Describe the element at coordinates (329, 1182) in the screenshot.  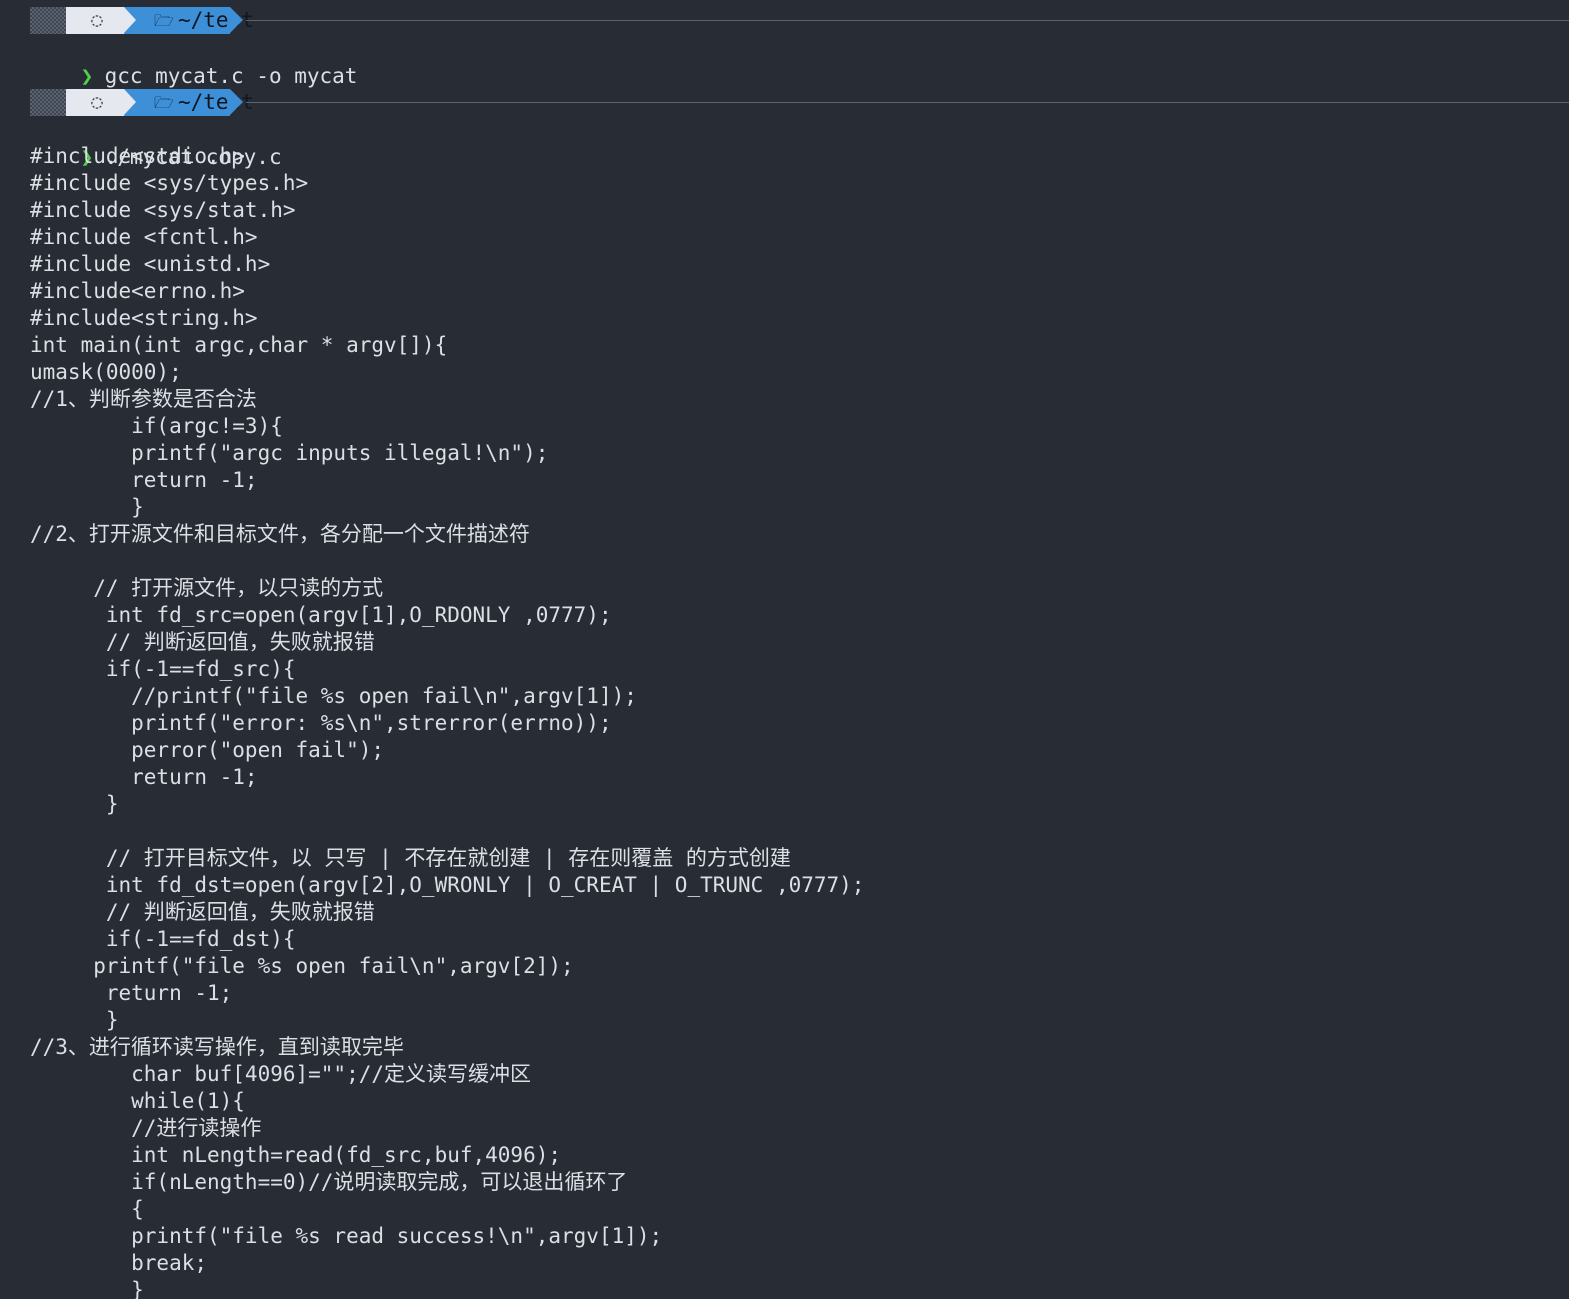
I see `output-line: if(nLength==0)//说明读取完成，可以退出循环了` at that location.